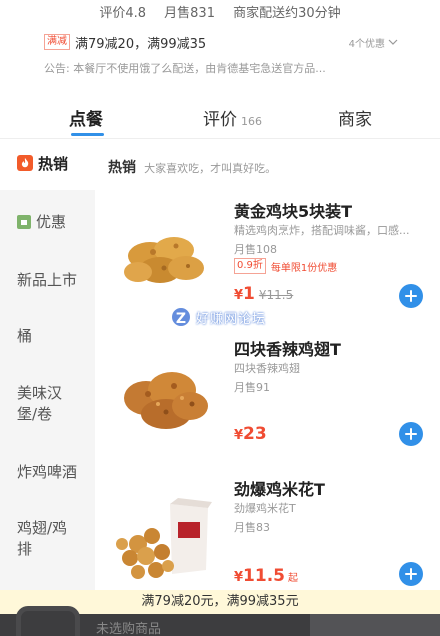 This screenshot has width=440, height=636. I want to click on product-name: 劲爆鸡米花T, so click(279, 489).